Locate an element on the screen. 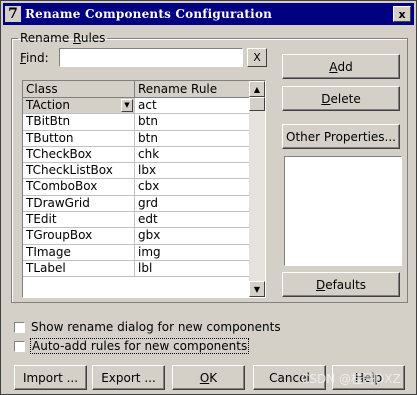  table-row: TBitBtn btn is located at coordinates (136, 122).